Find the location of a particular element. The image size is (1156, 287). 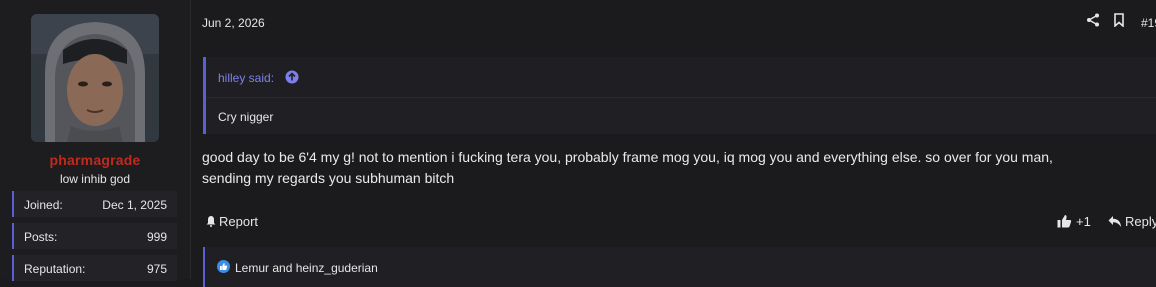

avatar-image is located at coordinates (95, 78).